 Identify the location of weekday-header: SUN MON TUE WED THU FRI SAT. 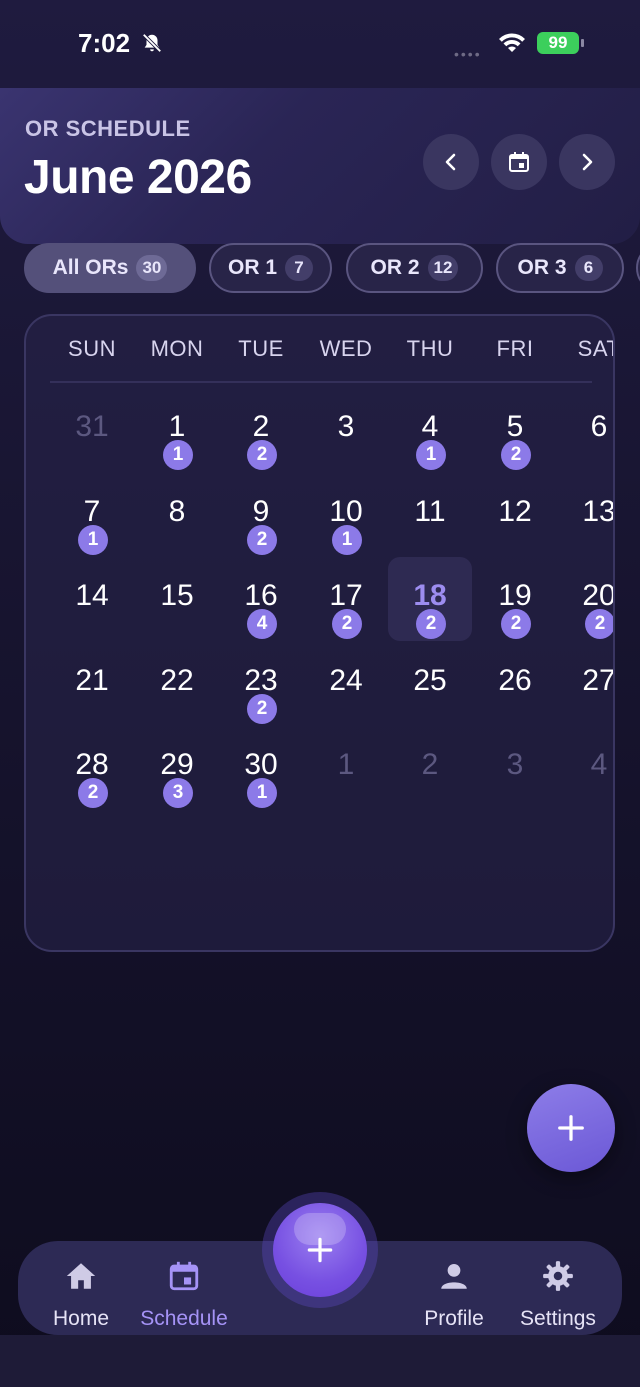
(319, 349).